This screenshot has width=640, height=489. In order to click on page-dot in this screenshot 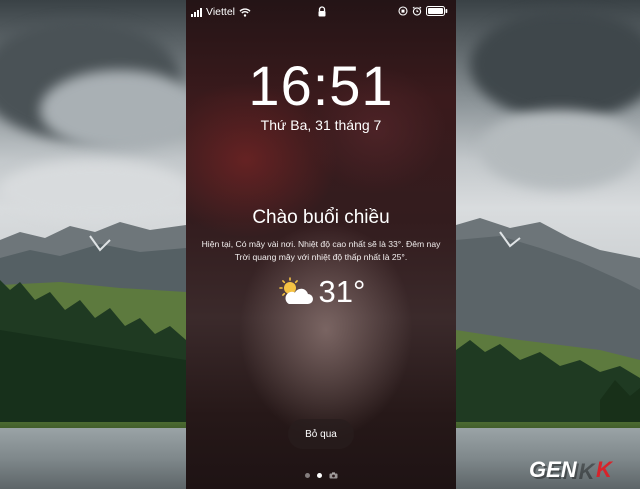, I will do `click(307, 475)`.